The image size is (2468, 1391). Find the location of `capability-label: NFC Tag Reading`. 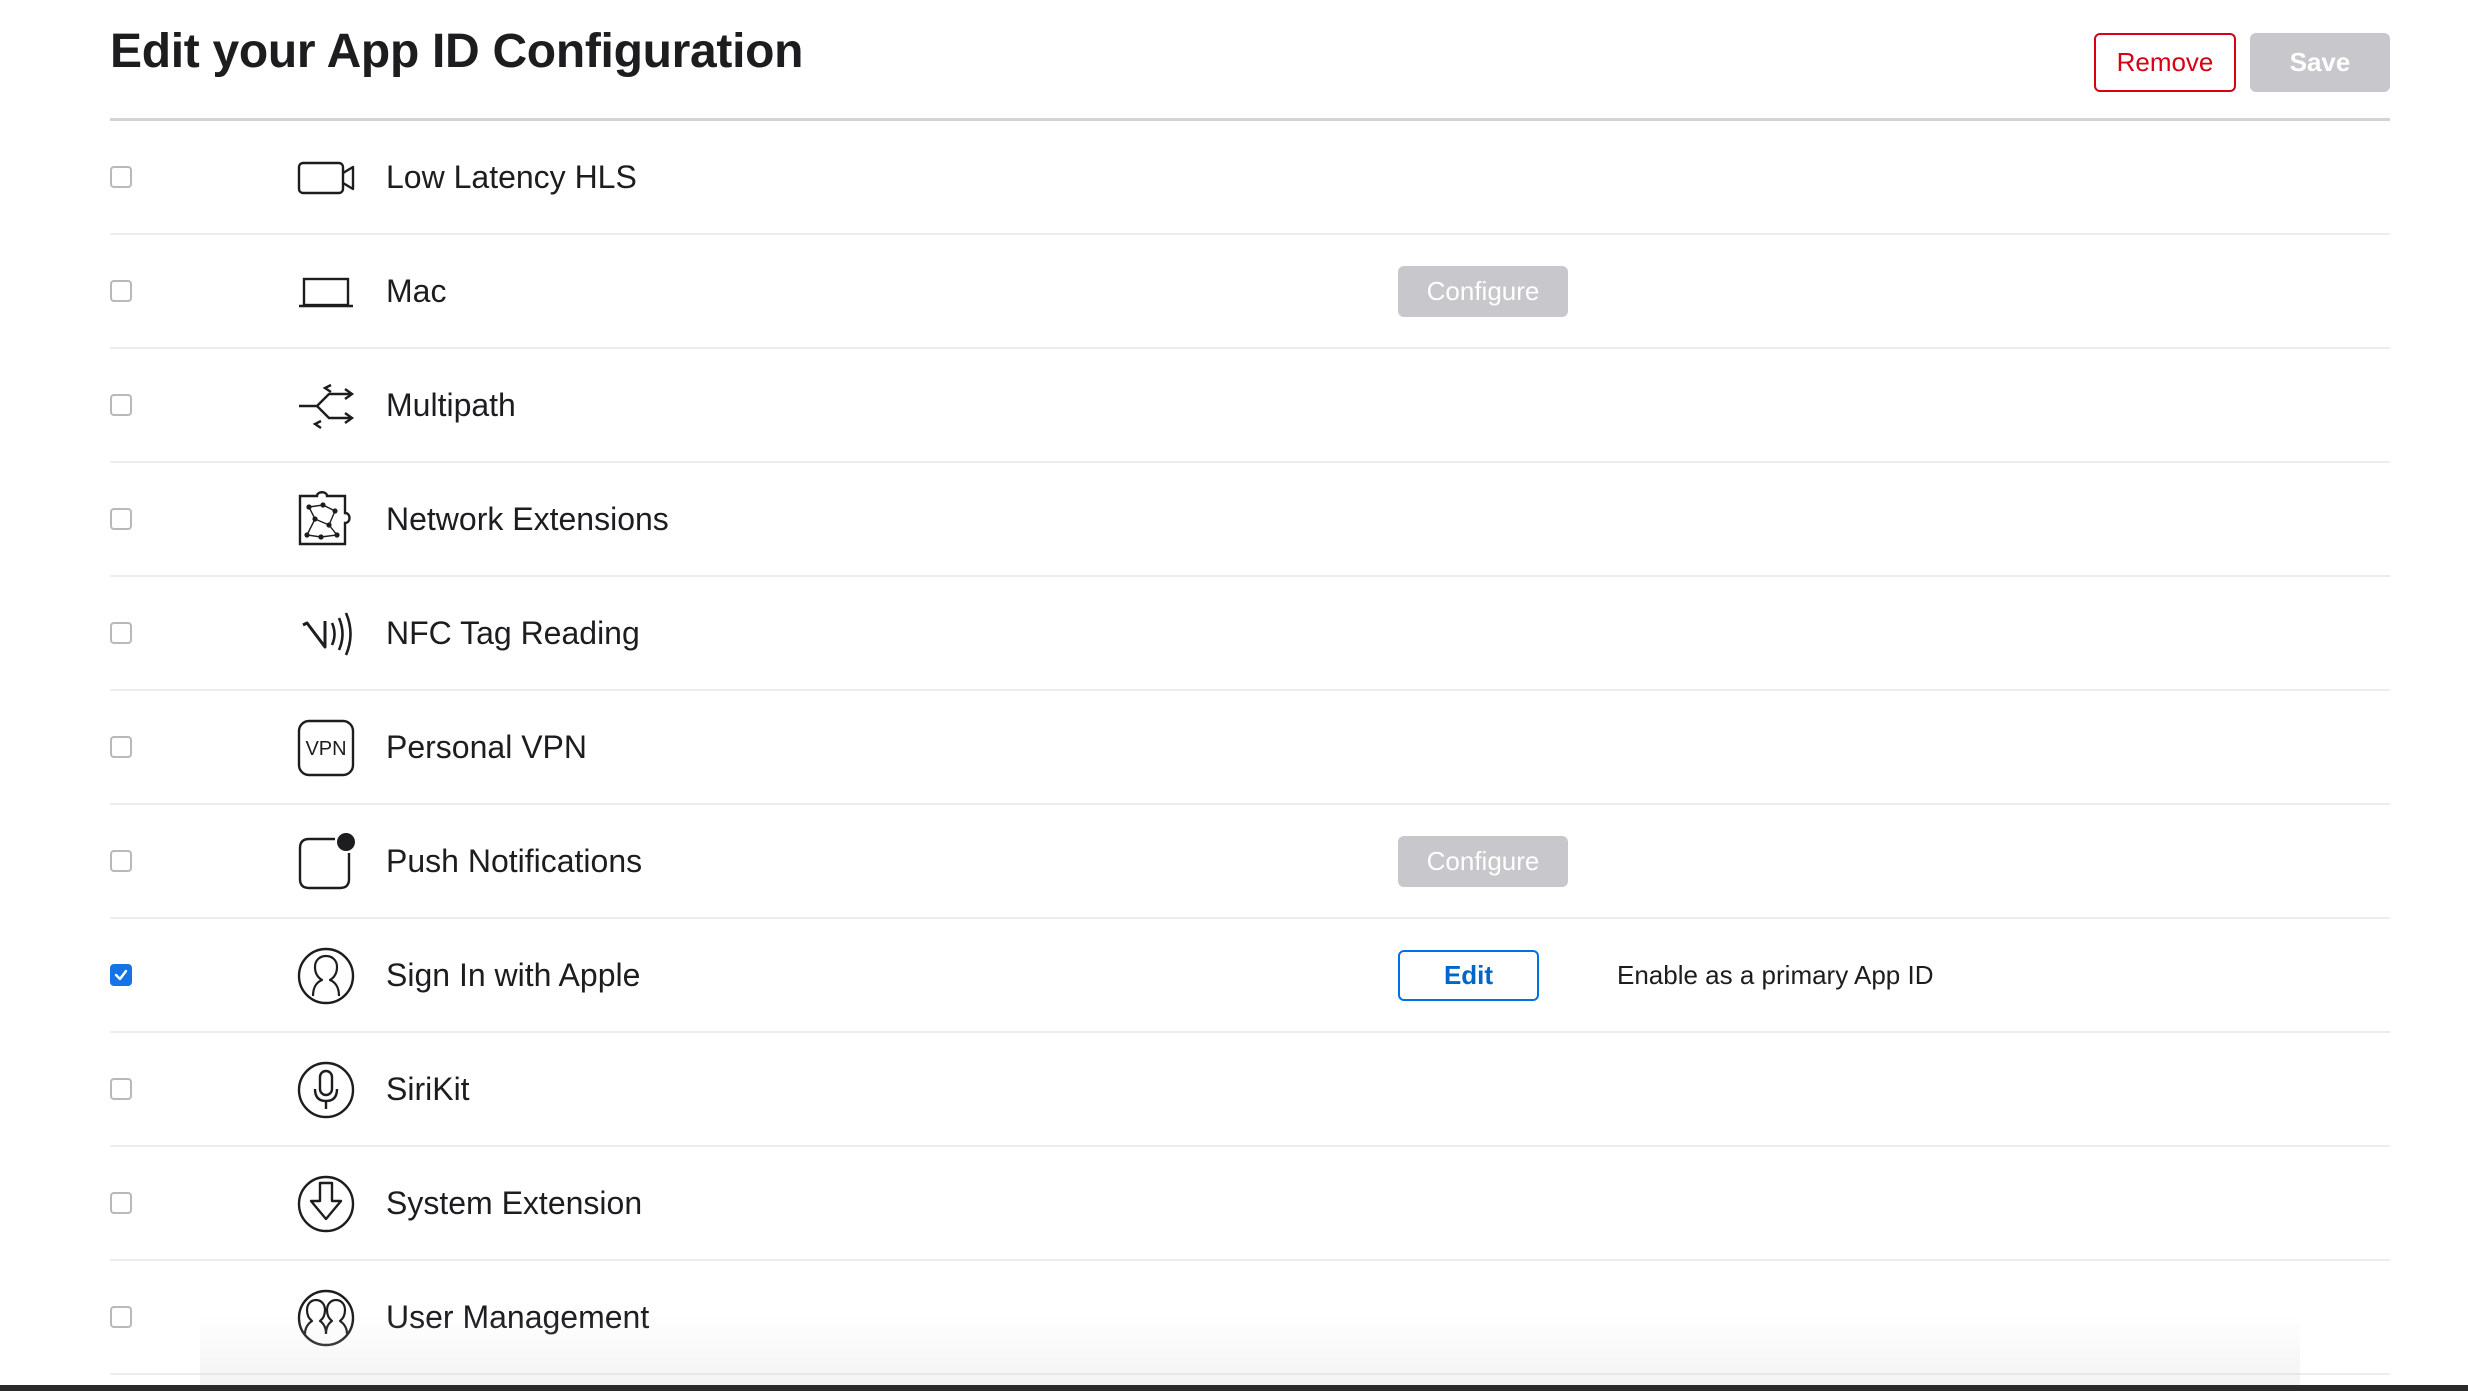

capability-label: NFC Tag Reading is located at coordinates (513, 633).